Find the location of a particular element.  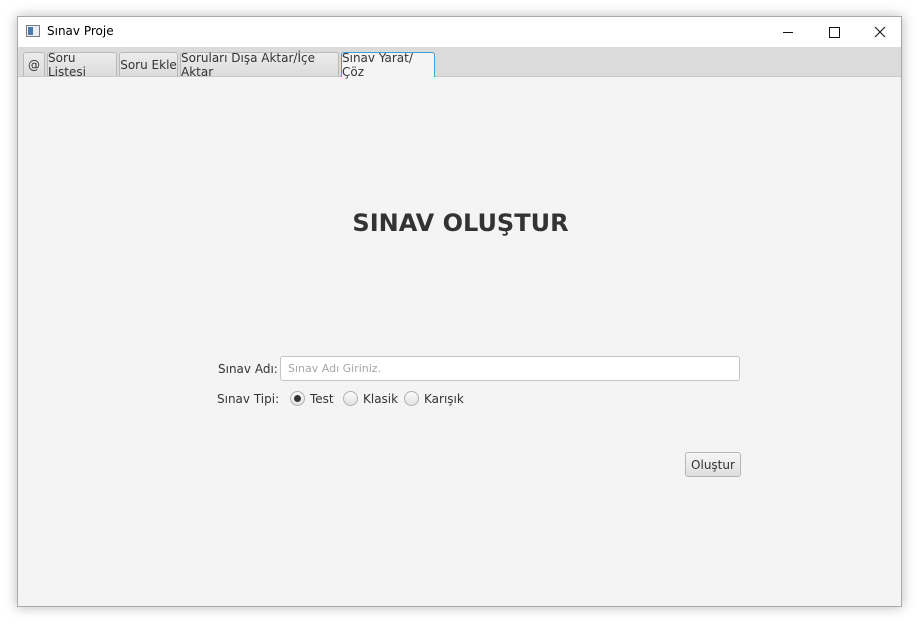

close-icon is located at coordinates (880, 32).